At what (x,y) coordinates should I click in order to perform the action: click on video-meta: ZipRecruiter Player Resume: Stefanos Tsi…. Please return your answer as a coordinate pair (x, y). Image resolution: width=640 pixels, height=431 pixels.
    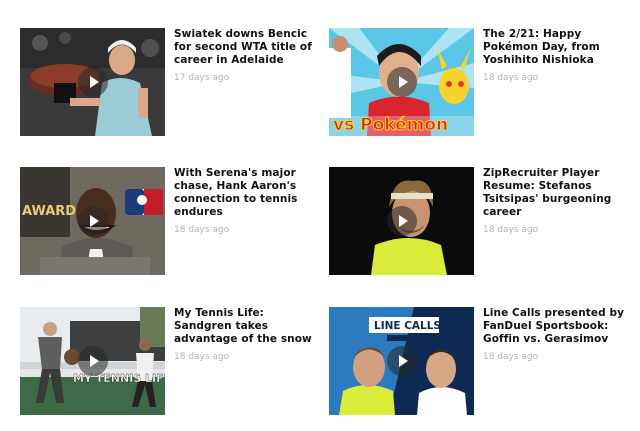
    Looking at the image, I should click on (554, 201).